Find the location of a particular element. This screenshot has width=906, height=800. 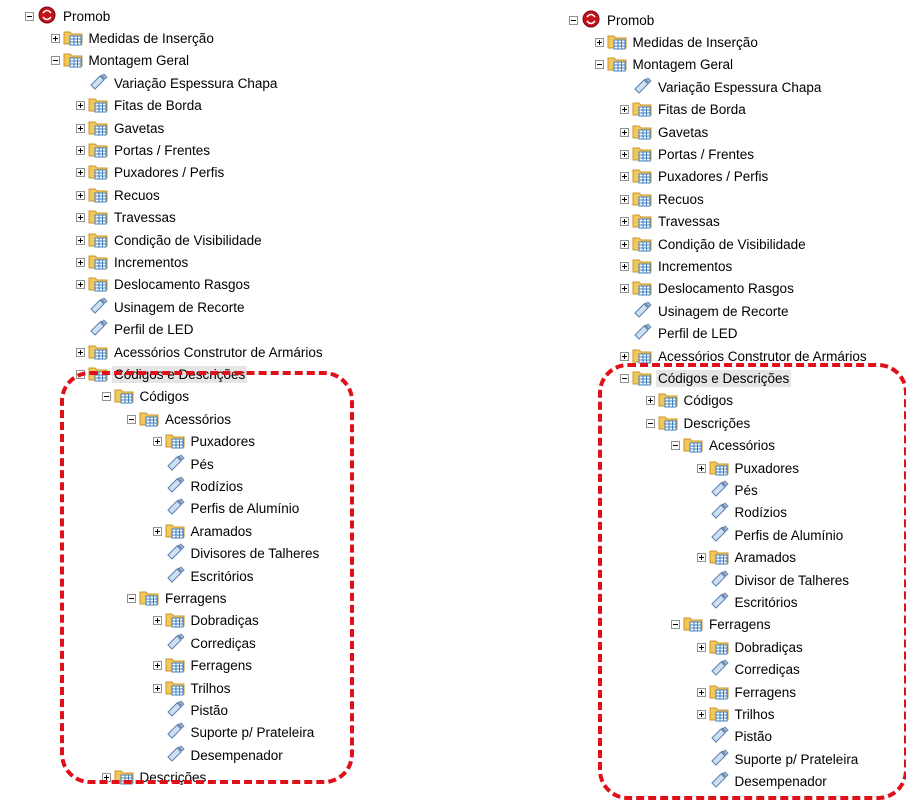

tree-node-descricoes: Descrições is located at coordinates (699, 423).